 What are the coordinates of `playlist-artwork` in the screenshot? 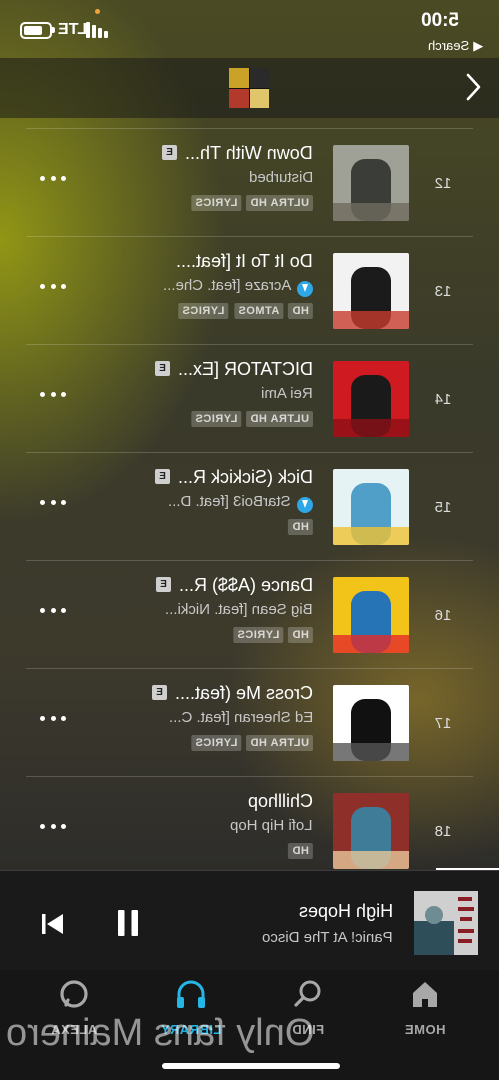 It's located at (249, 88).